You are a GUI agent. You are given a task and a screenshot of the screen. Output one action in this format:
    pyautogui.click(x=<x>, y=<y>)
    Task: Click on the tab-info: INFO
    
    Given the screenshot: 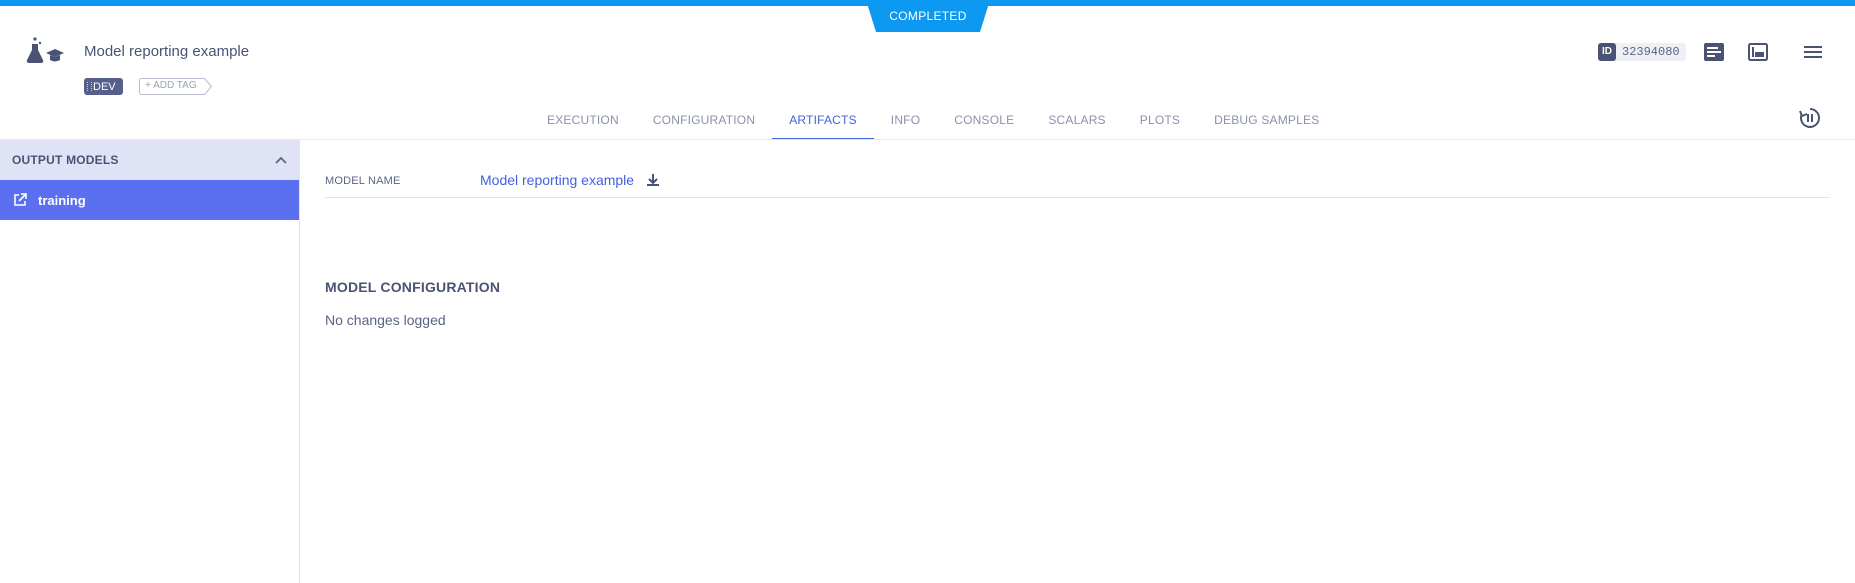 What is the action you would take?
    pyautogui.click(x=905, y=120)
    